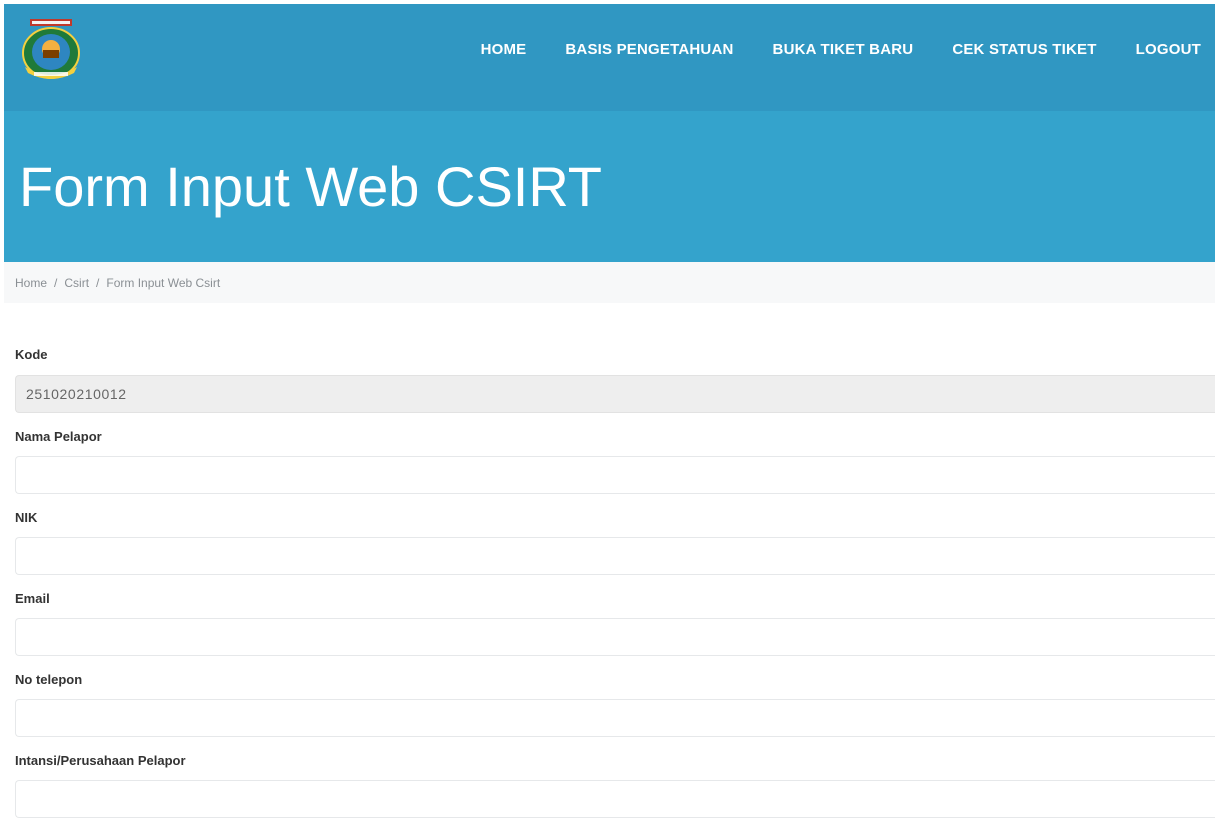  Describe the element at coordinates (49, 679) in the screenshot. I see `no-telepon-label: No telepon` at that location.